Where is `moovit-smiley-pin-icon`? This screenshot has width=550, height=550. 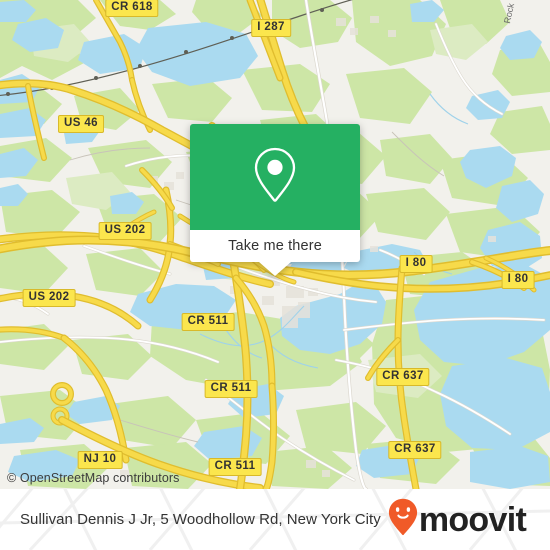
moovit-smiley-pin-icon is located at coordinates (403, 519).